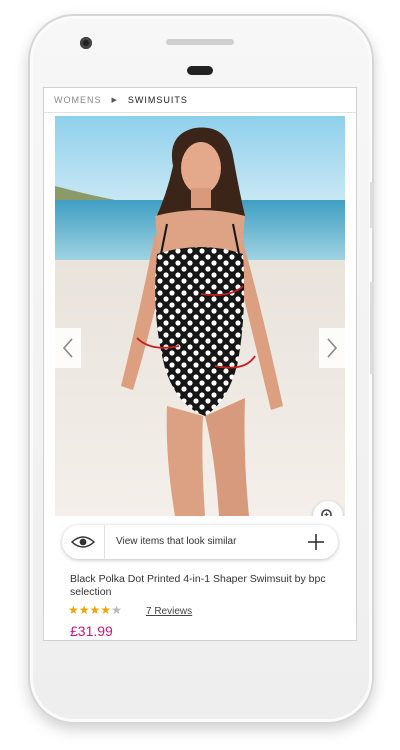 Image resolution: width=400 pixels, height=750 pixels. What do you see at coordinates (158, 100) in the screenshot?
I see `breadcrumb-swimsuits: SWIMSUITS` at bounding box center [158, 100].